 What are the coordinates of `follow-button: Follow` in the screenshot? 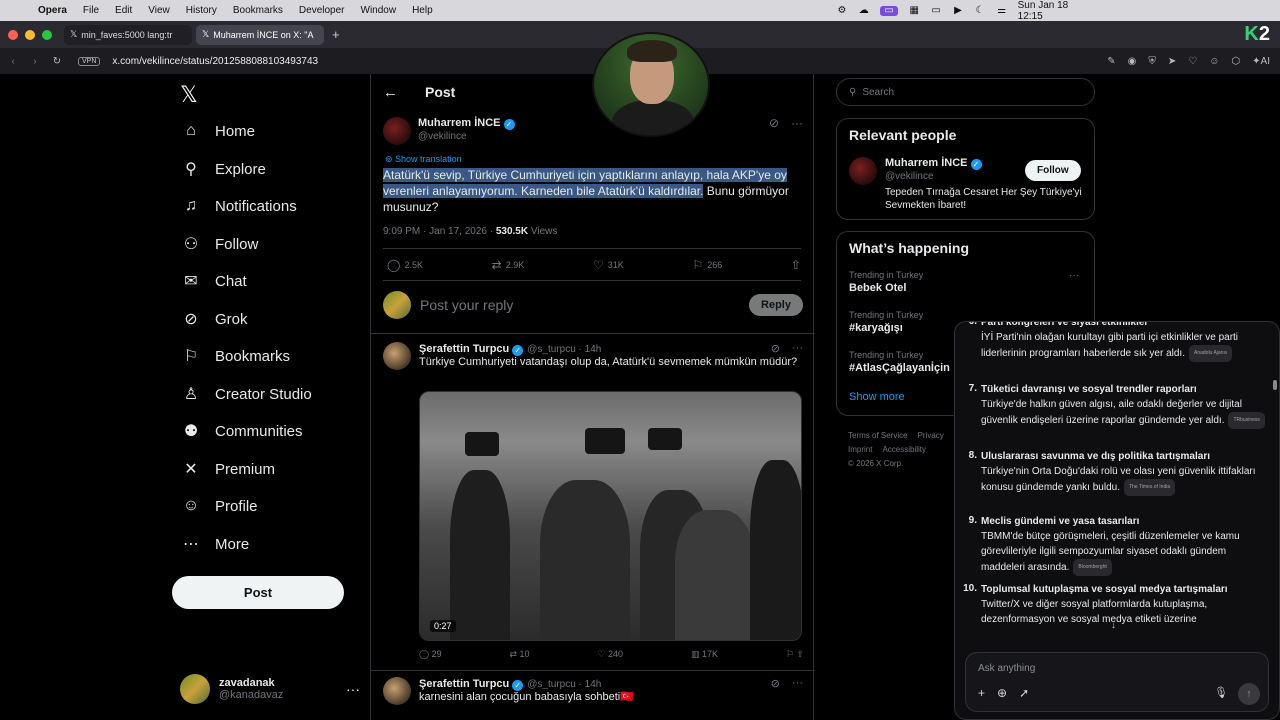 It's located at (1053, 170).